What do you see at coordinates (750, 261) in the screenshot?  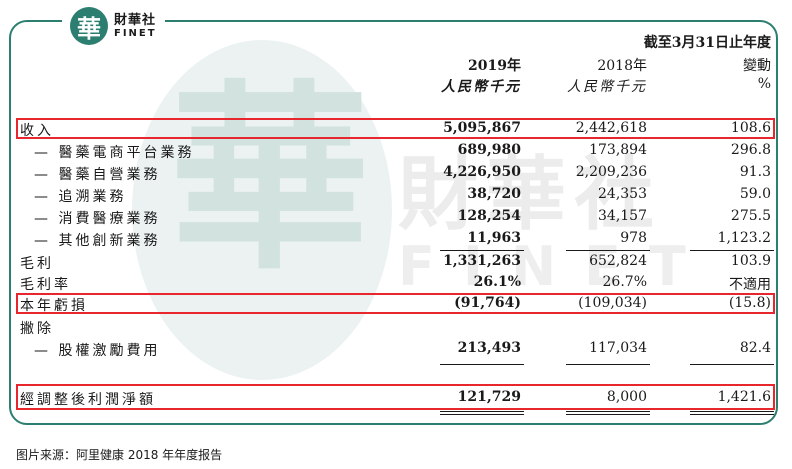 I see `value-change: 103.9` at bounding box center [750, 261].